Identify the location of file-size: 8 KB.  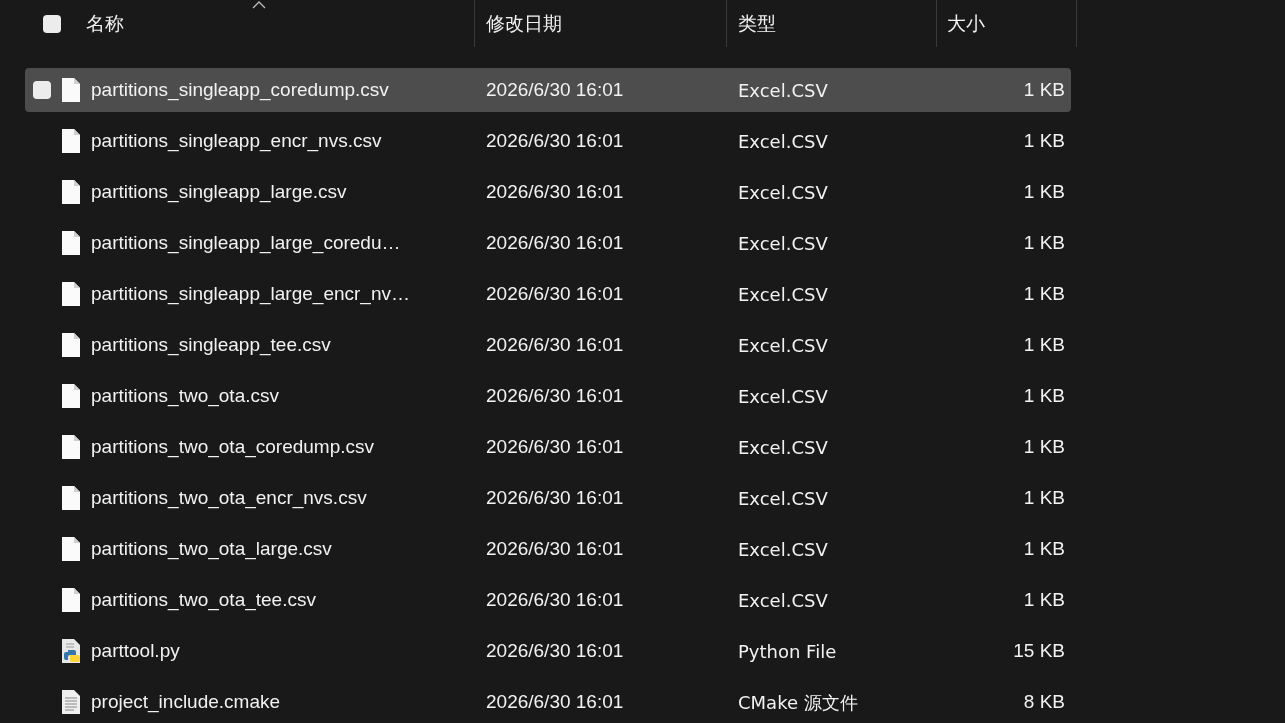
(1043, 701).